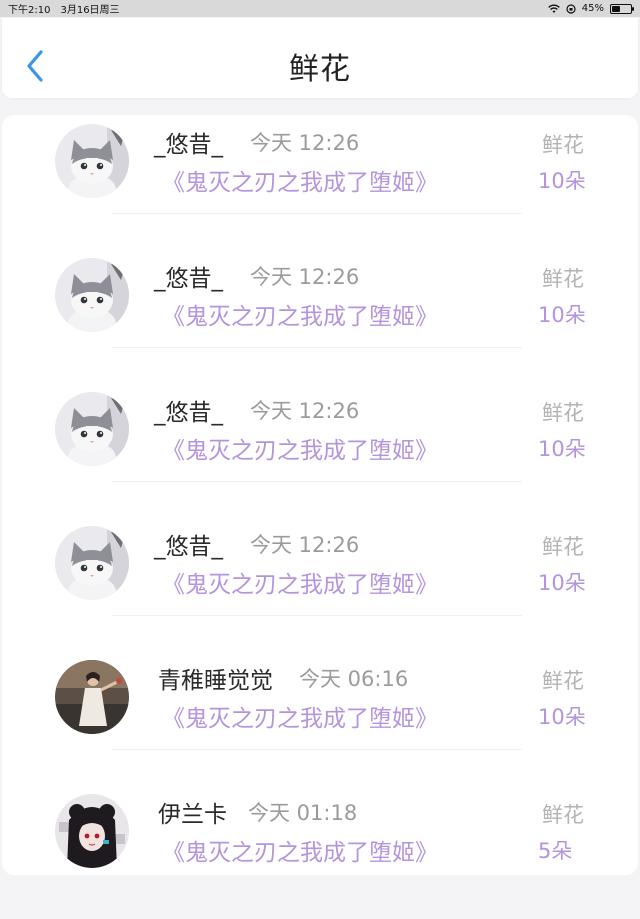  I want to click on status-date: 3月16日周三, so click(90, 10).